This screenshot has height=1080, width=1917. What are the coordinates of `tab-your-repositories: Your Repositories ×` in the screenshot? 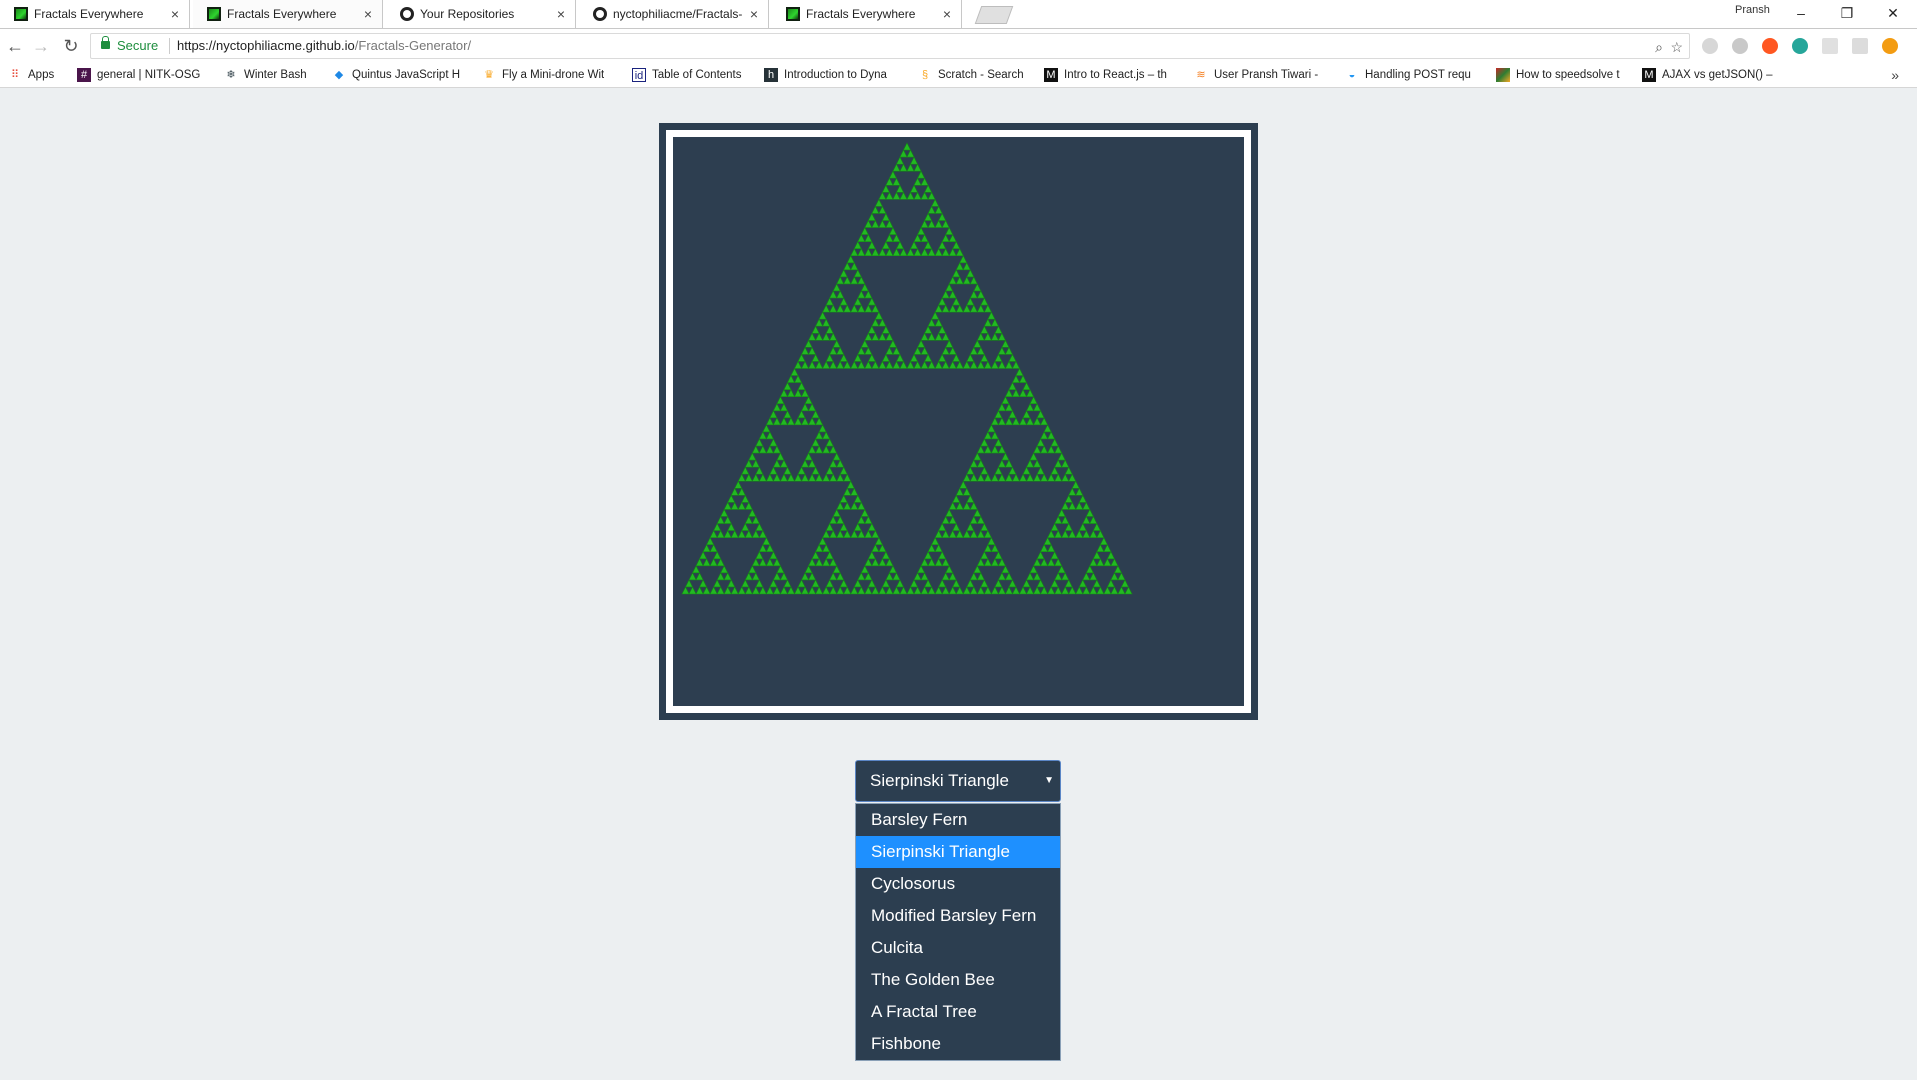 It's located at (481, 14).